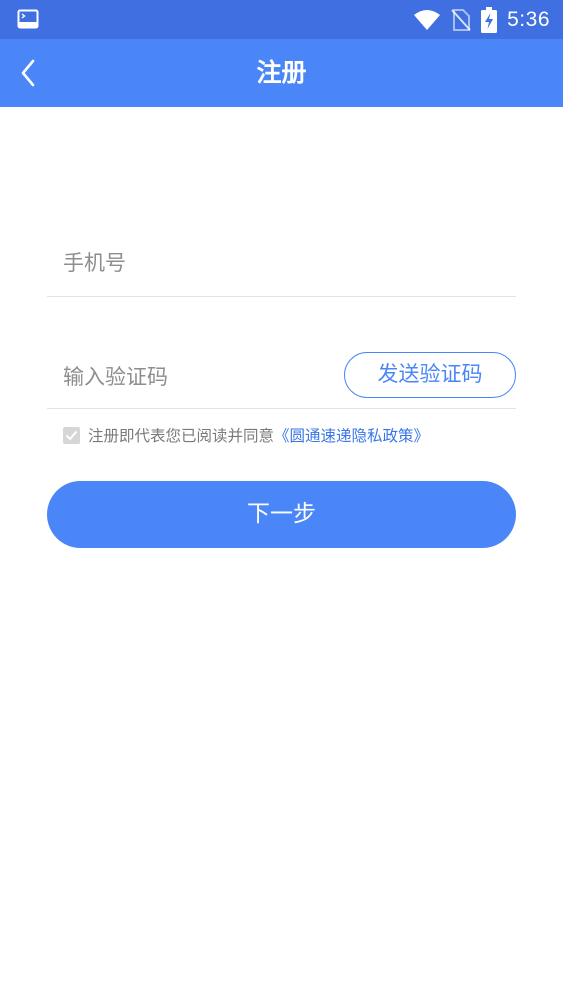  I want to click on next-step-button: 下一步, so click(281, 514).